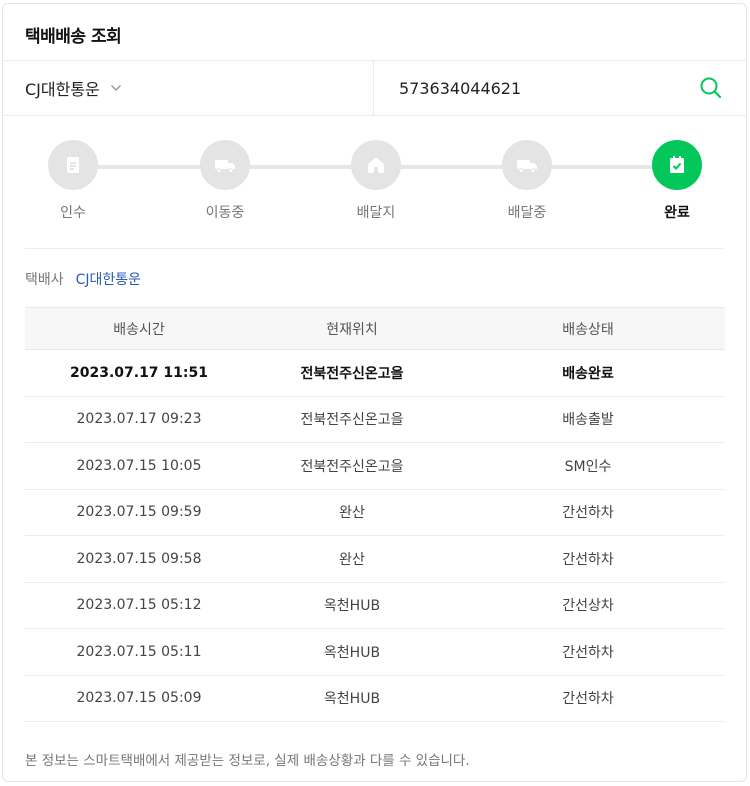 This screenshot has width=750, height=786. I want to click on step-out-for-delivery: 배달중, so click(527, 181).